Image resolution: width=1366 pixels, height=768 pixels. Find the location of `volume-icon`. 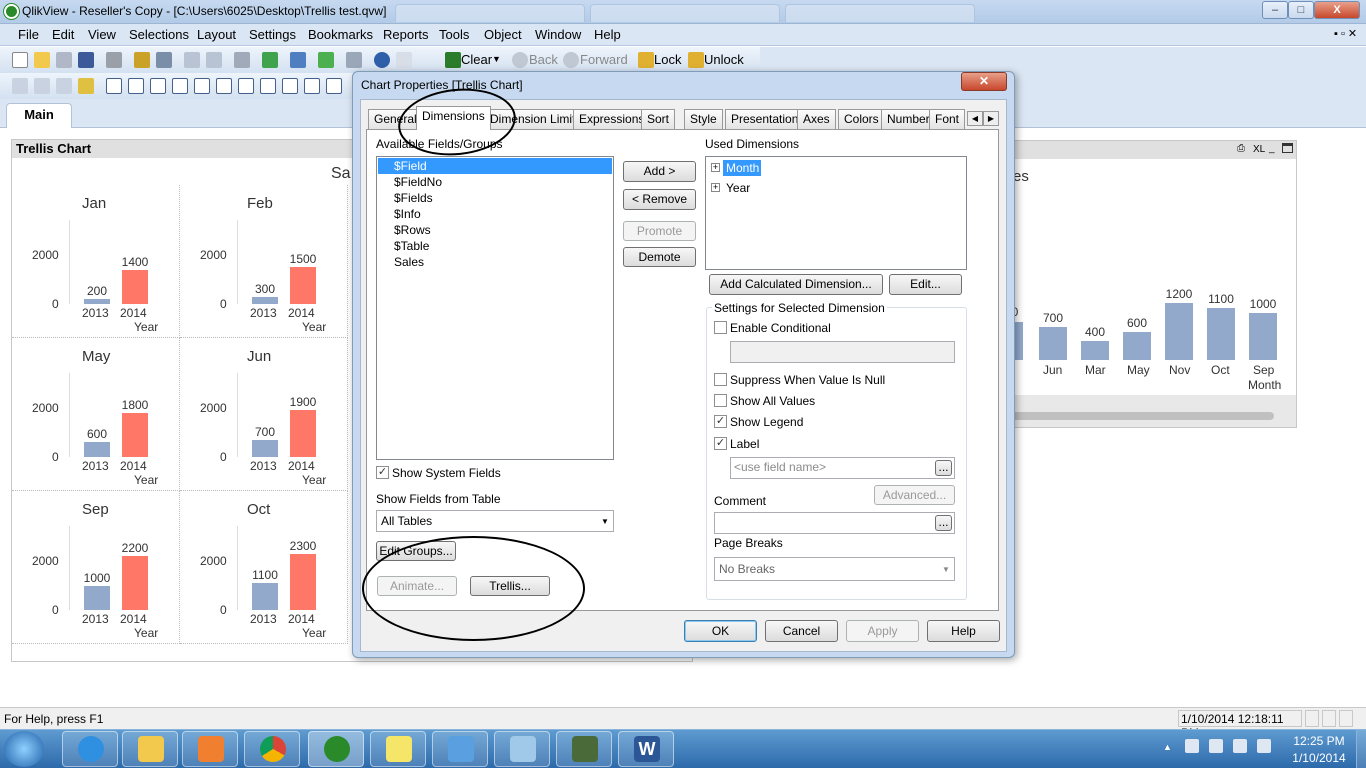

volume-icon is located at coordinates (1264, 746).